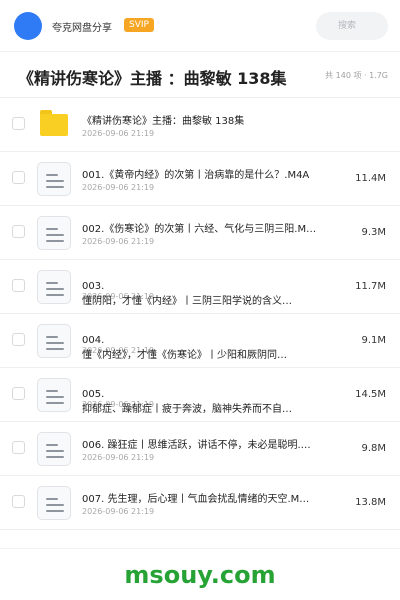 The height and width of the screenshot is (600, 400). I want to click on file-name-line1: 004., so click(93, 340).